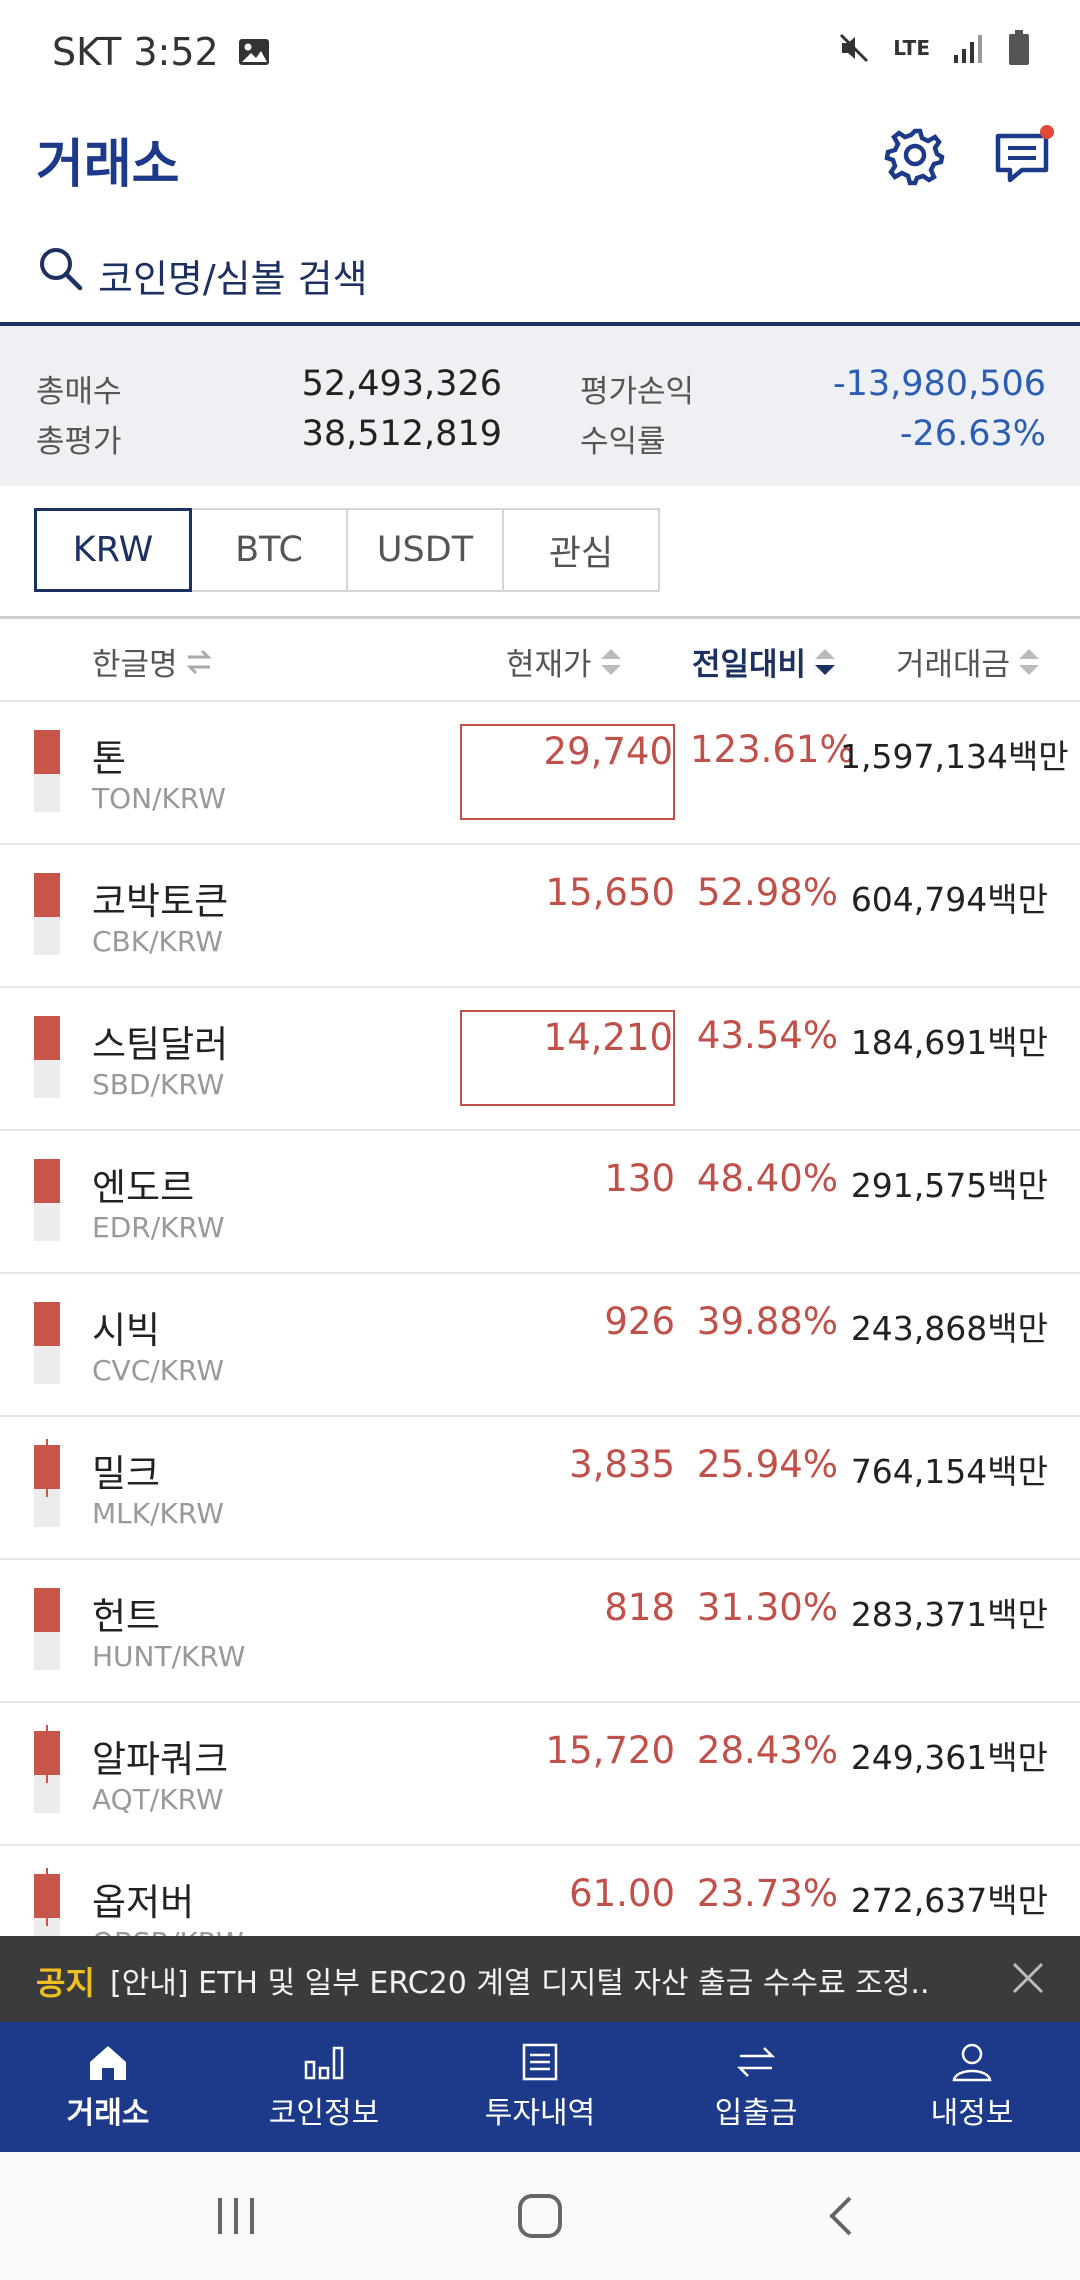  Describe the element at coordinates (324, 2087) in the screenshot. I see `nav-coin-info: 코인정보` at that location.